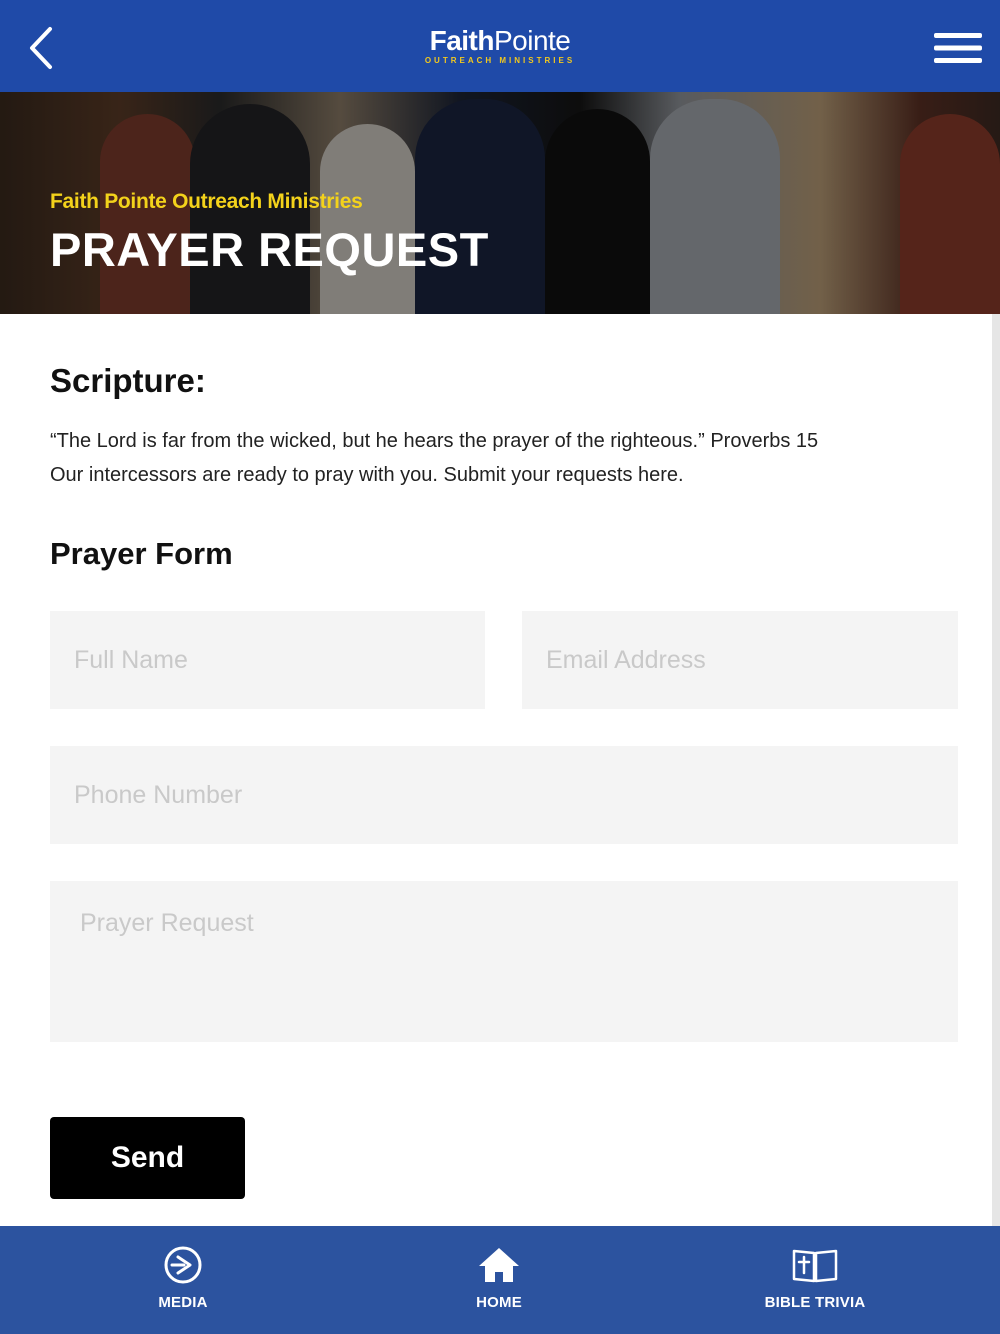 This screenshot has width=1000, height=1334. Describe the element at coordinates (141, 553) in the screenshot. I see `prayer-form-heading: Prayer Form` at that location.